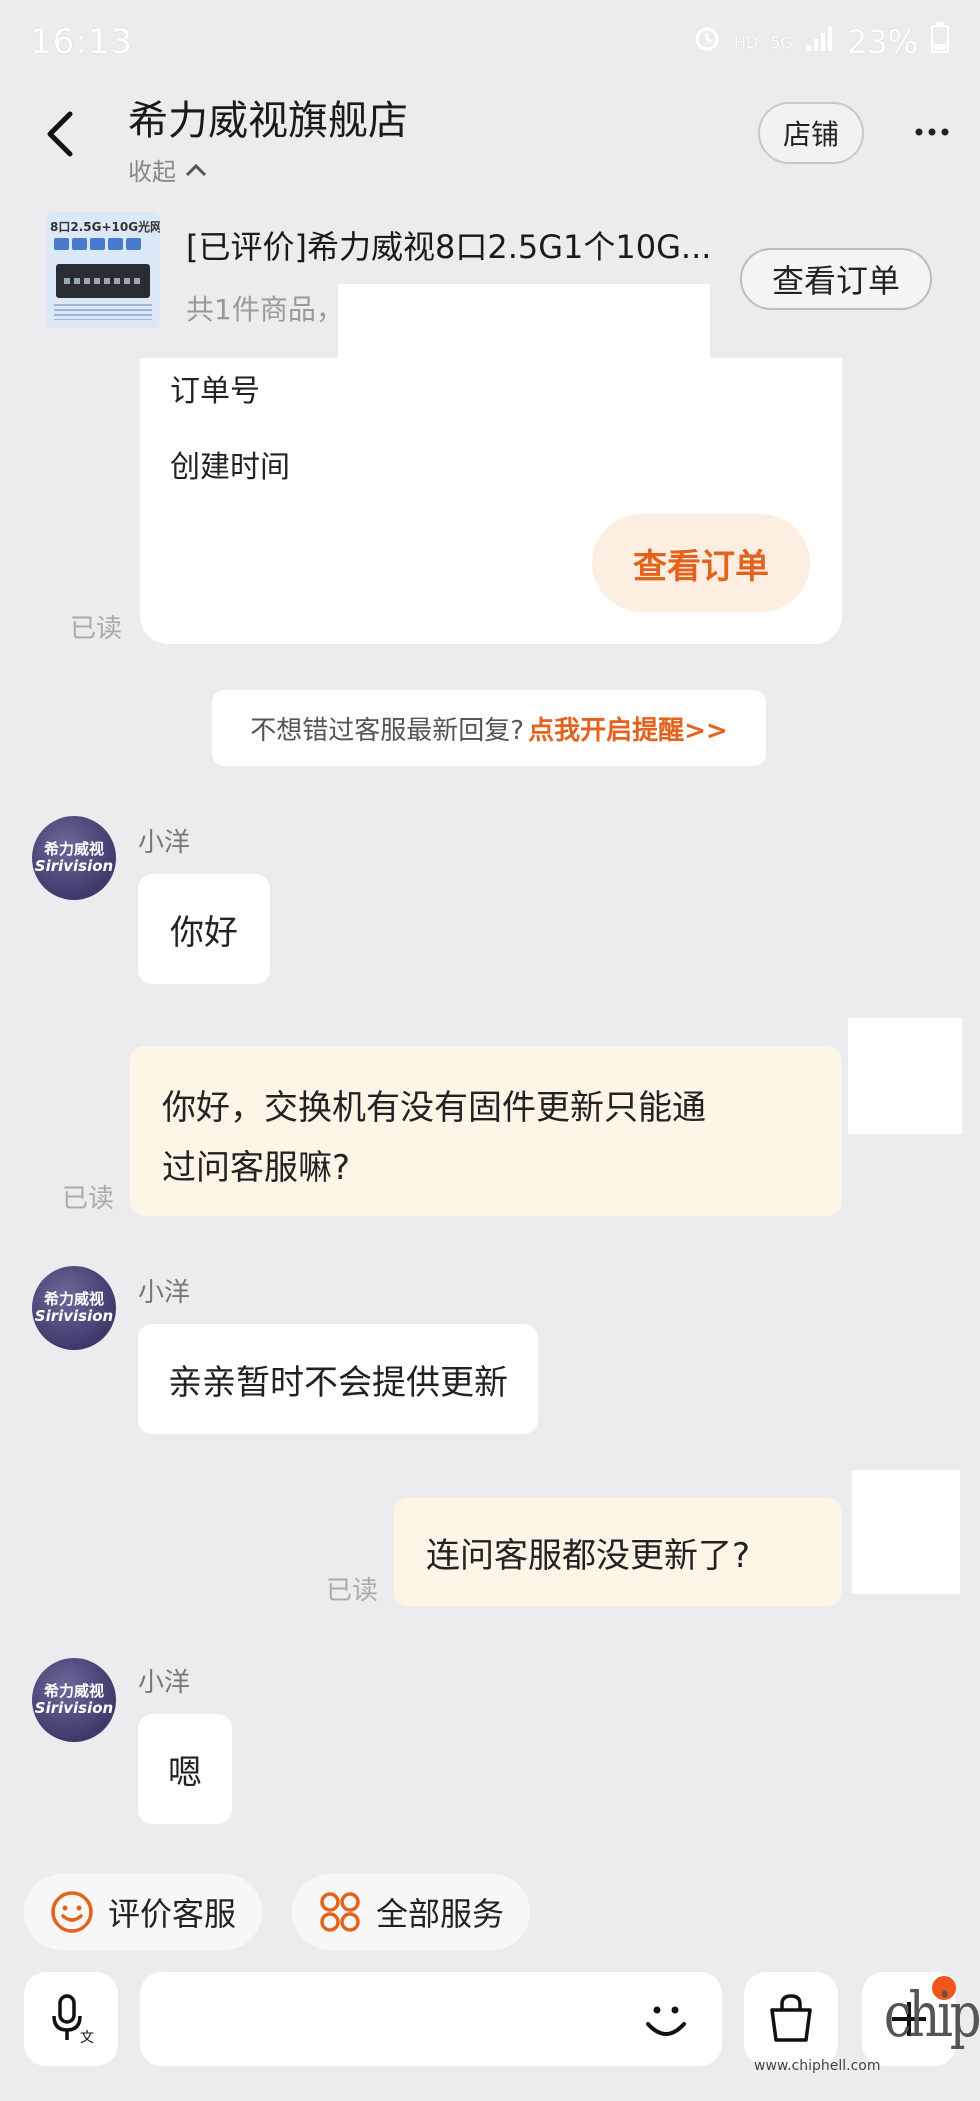  Describe the element at coordinates (387, 730) in the screenshot. I see `notice-text: 不想错过客服最新回复?` at that location.